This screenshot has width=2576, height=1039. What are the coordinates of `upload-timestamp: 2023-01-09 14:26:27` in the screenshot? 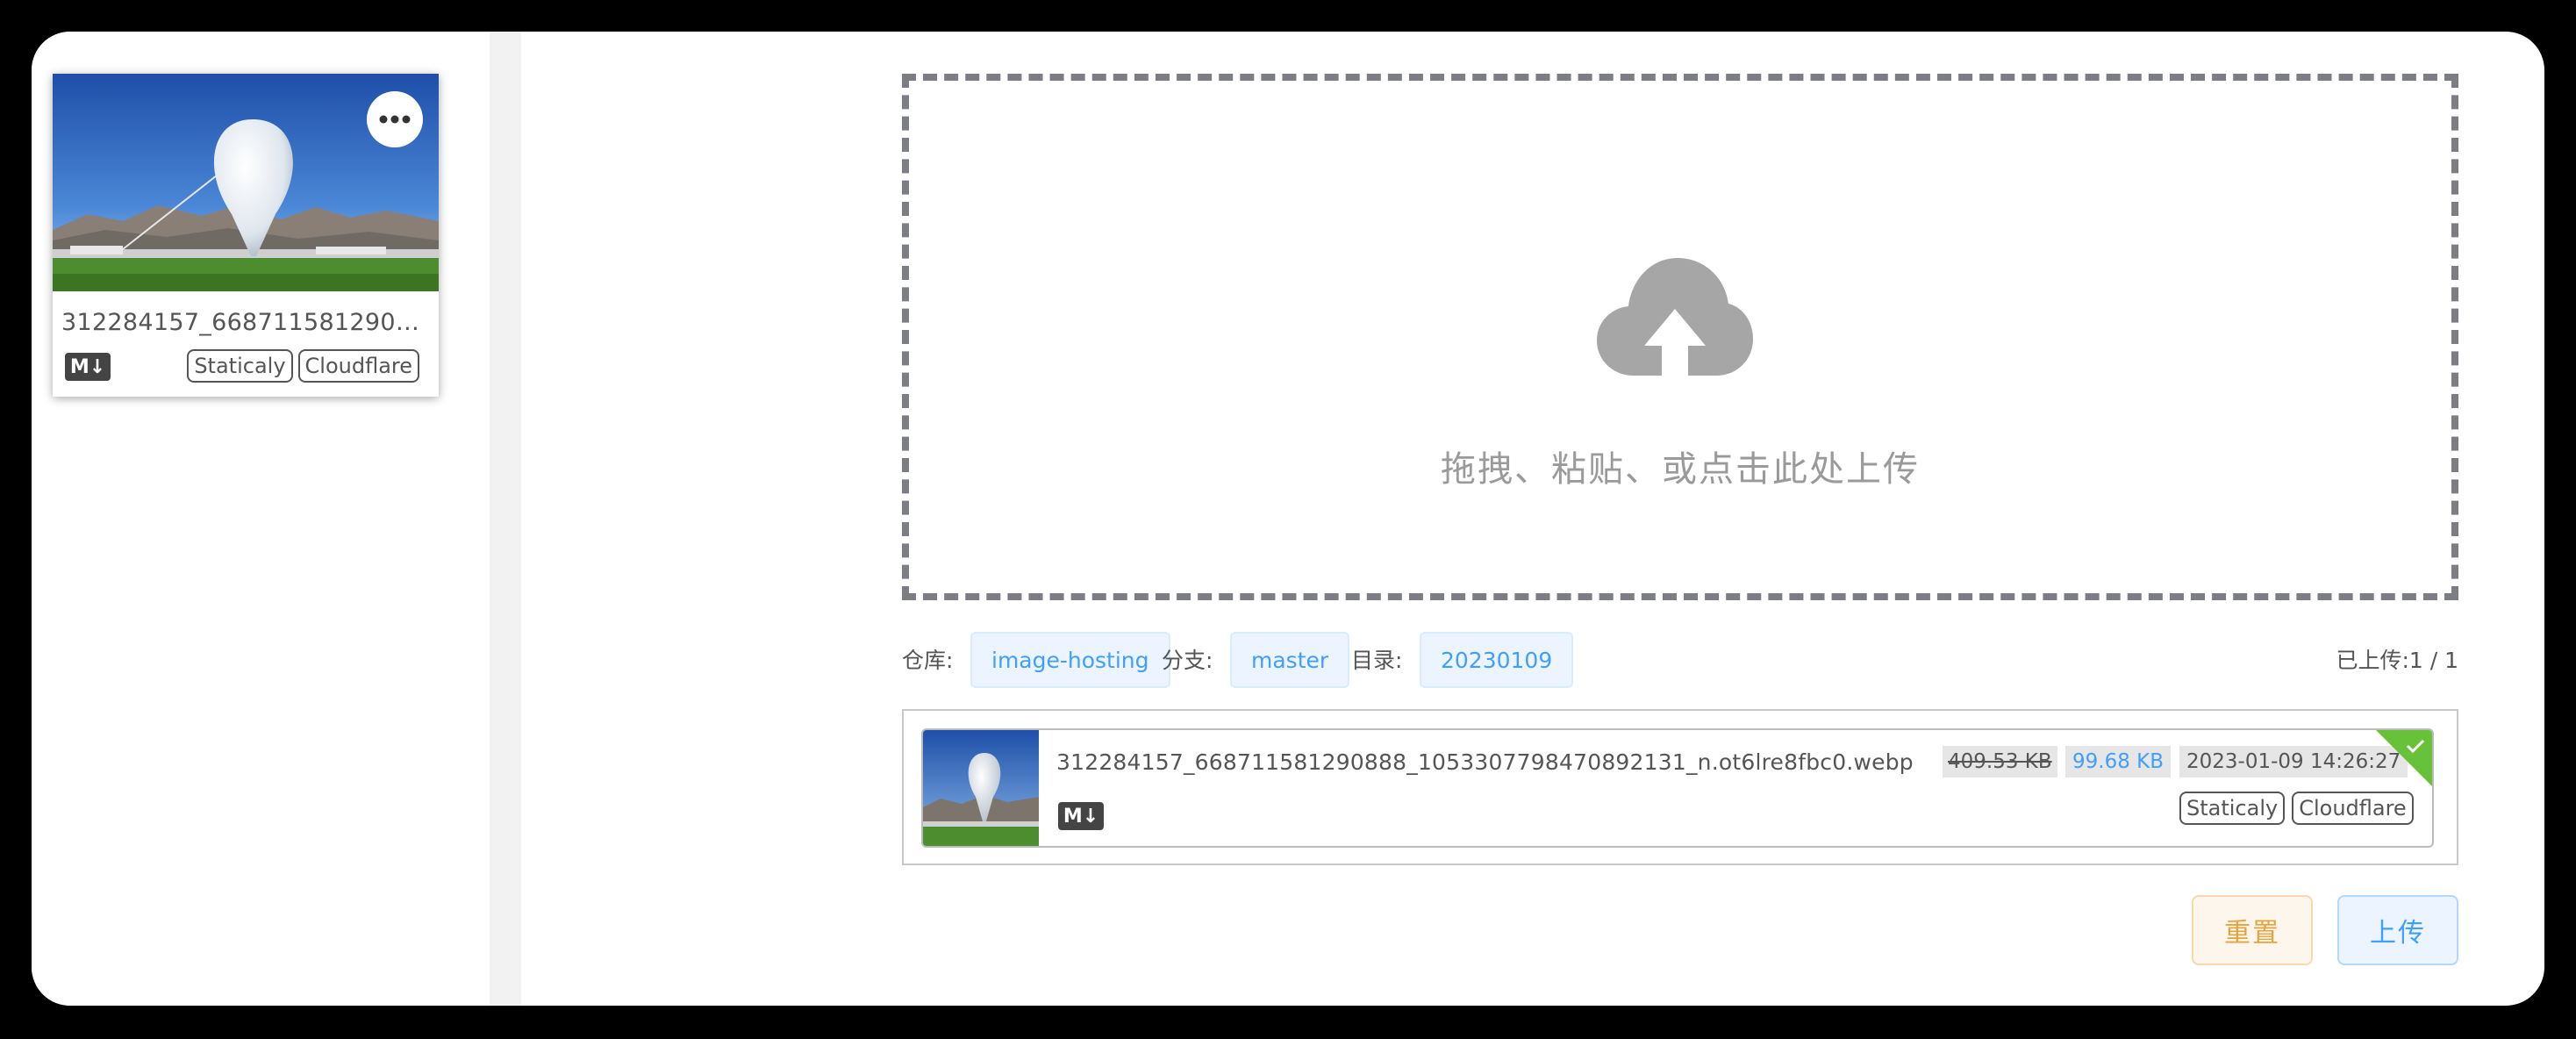 It's located at (2293, 761).